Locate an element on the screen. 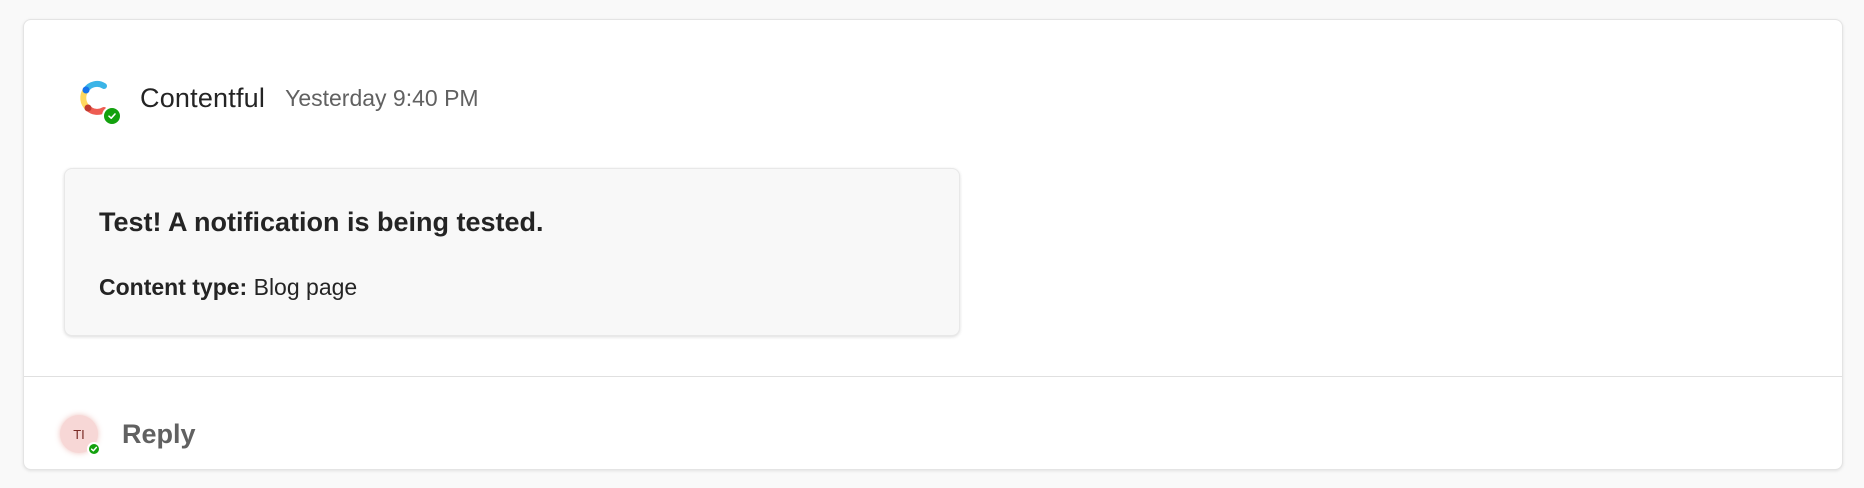 This screenshot has height=488, width=1864. fact-value: Blog page is located at coordinates (305, 287).